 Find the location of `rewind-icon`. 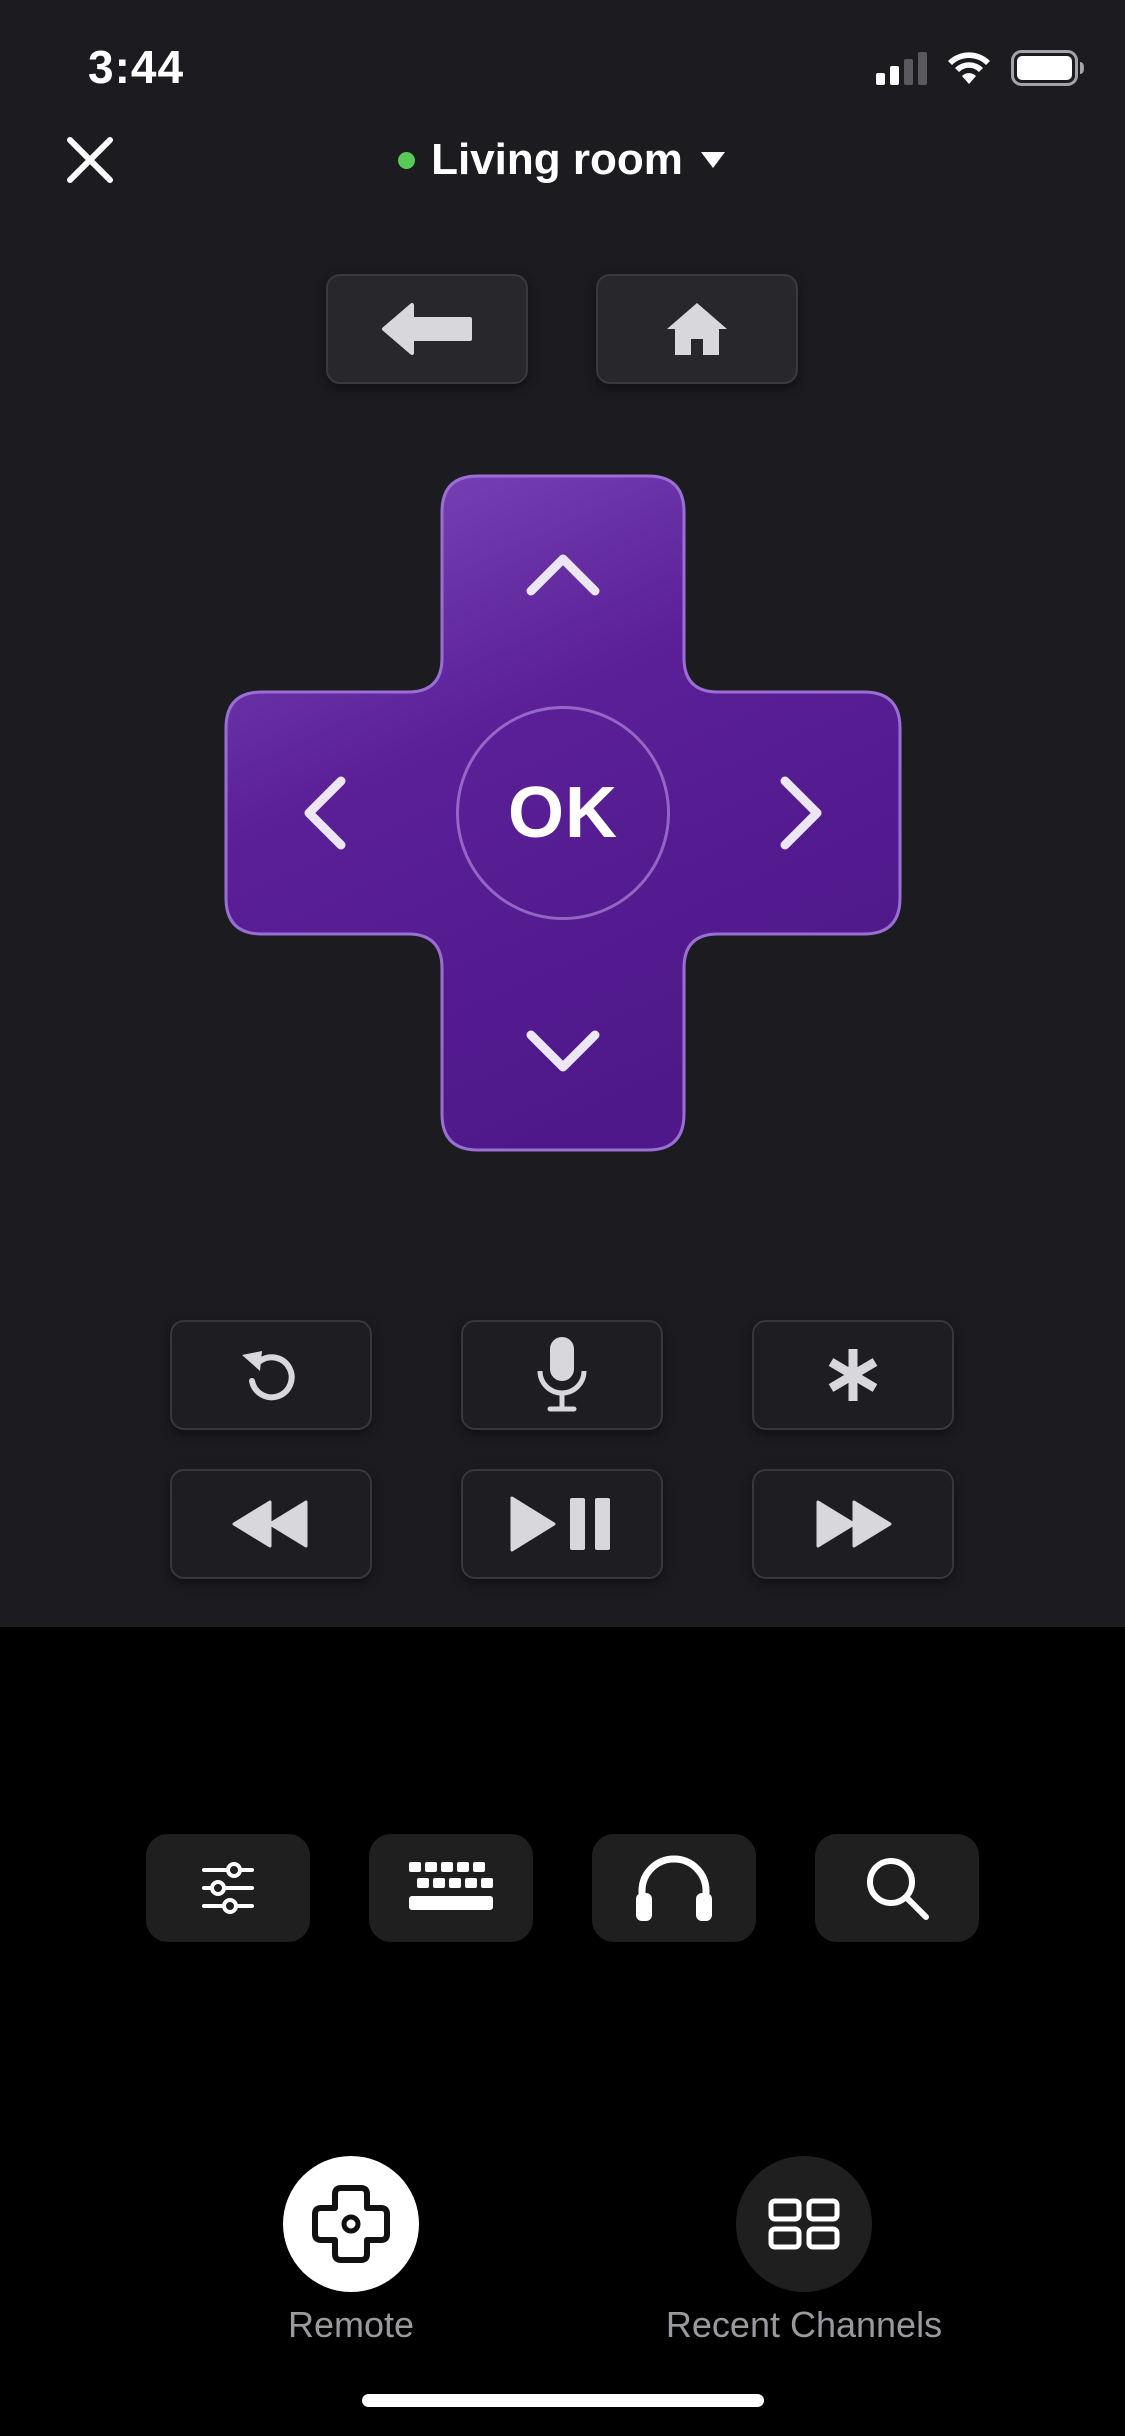

rewind-icon is located at coordinates (270, 1524).